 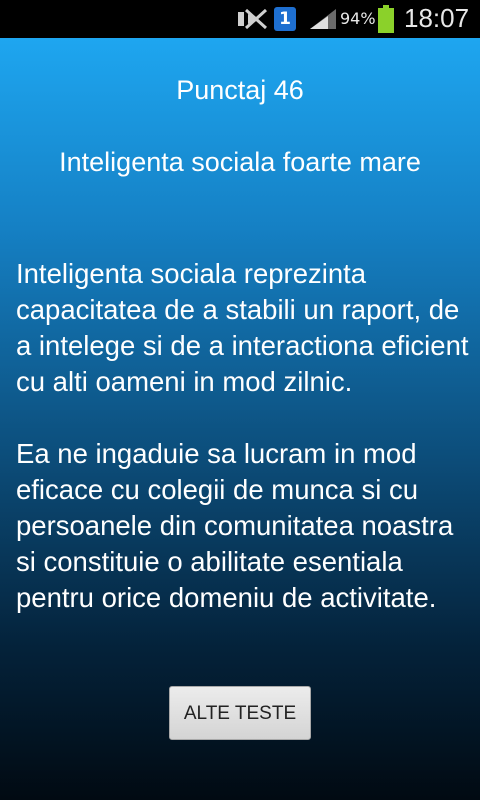 What do you see at coordinates (240, 162) in the screenshot?
I see `result-title: Inteligenta sociala foarte mare` at bounding box center [240, 162].